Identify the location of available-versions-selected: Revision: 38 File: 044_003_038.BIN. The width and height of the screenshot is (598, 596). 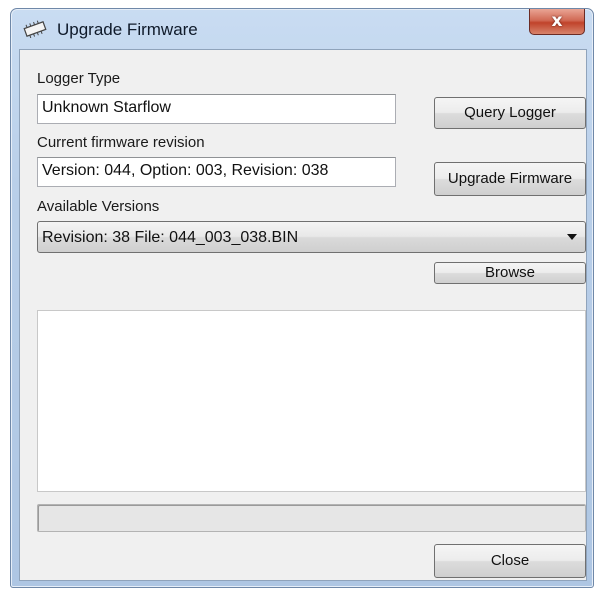
(170, 237).